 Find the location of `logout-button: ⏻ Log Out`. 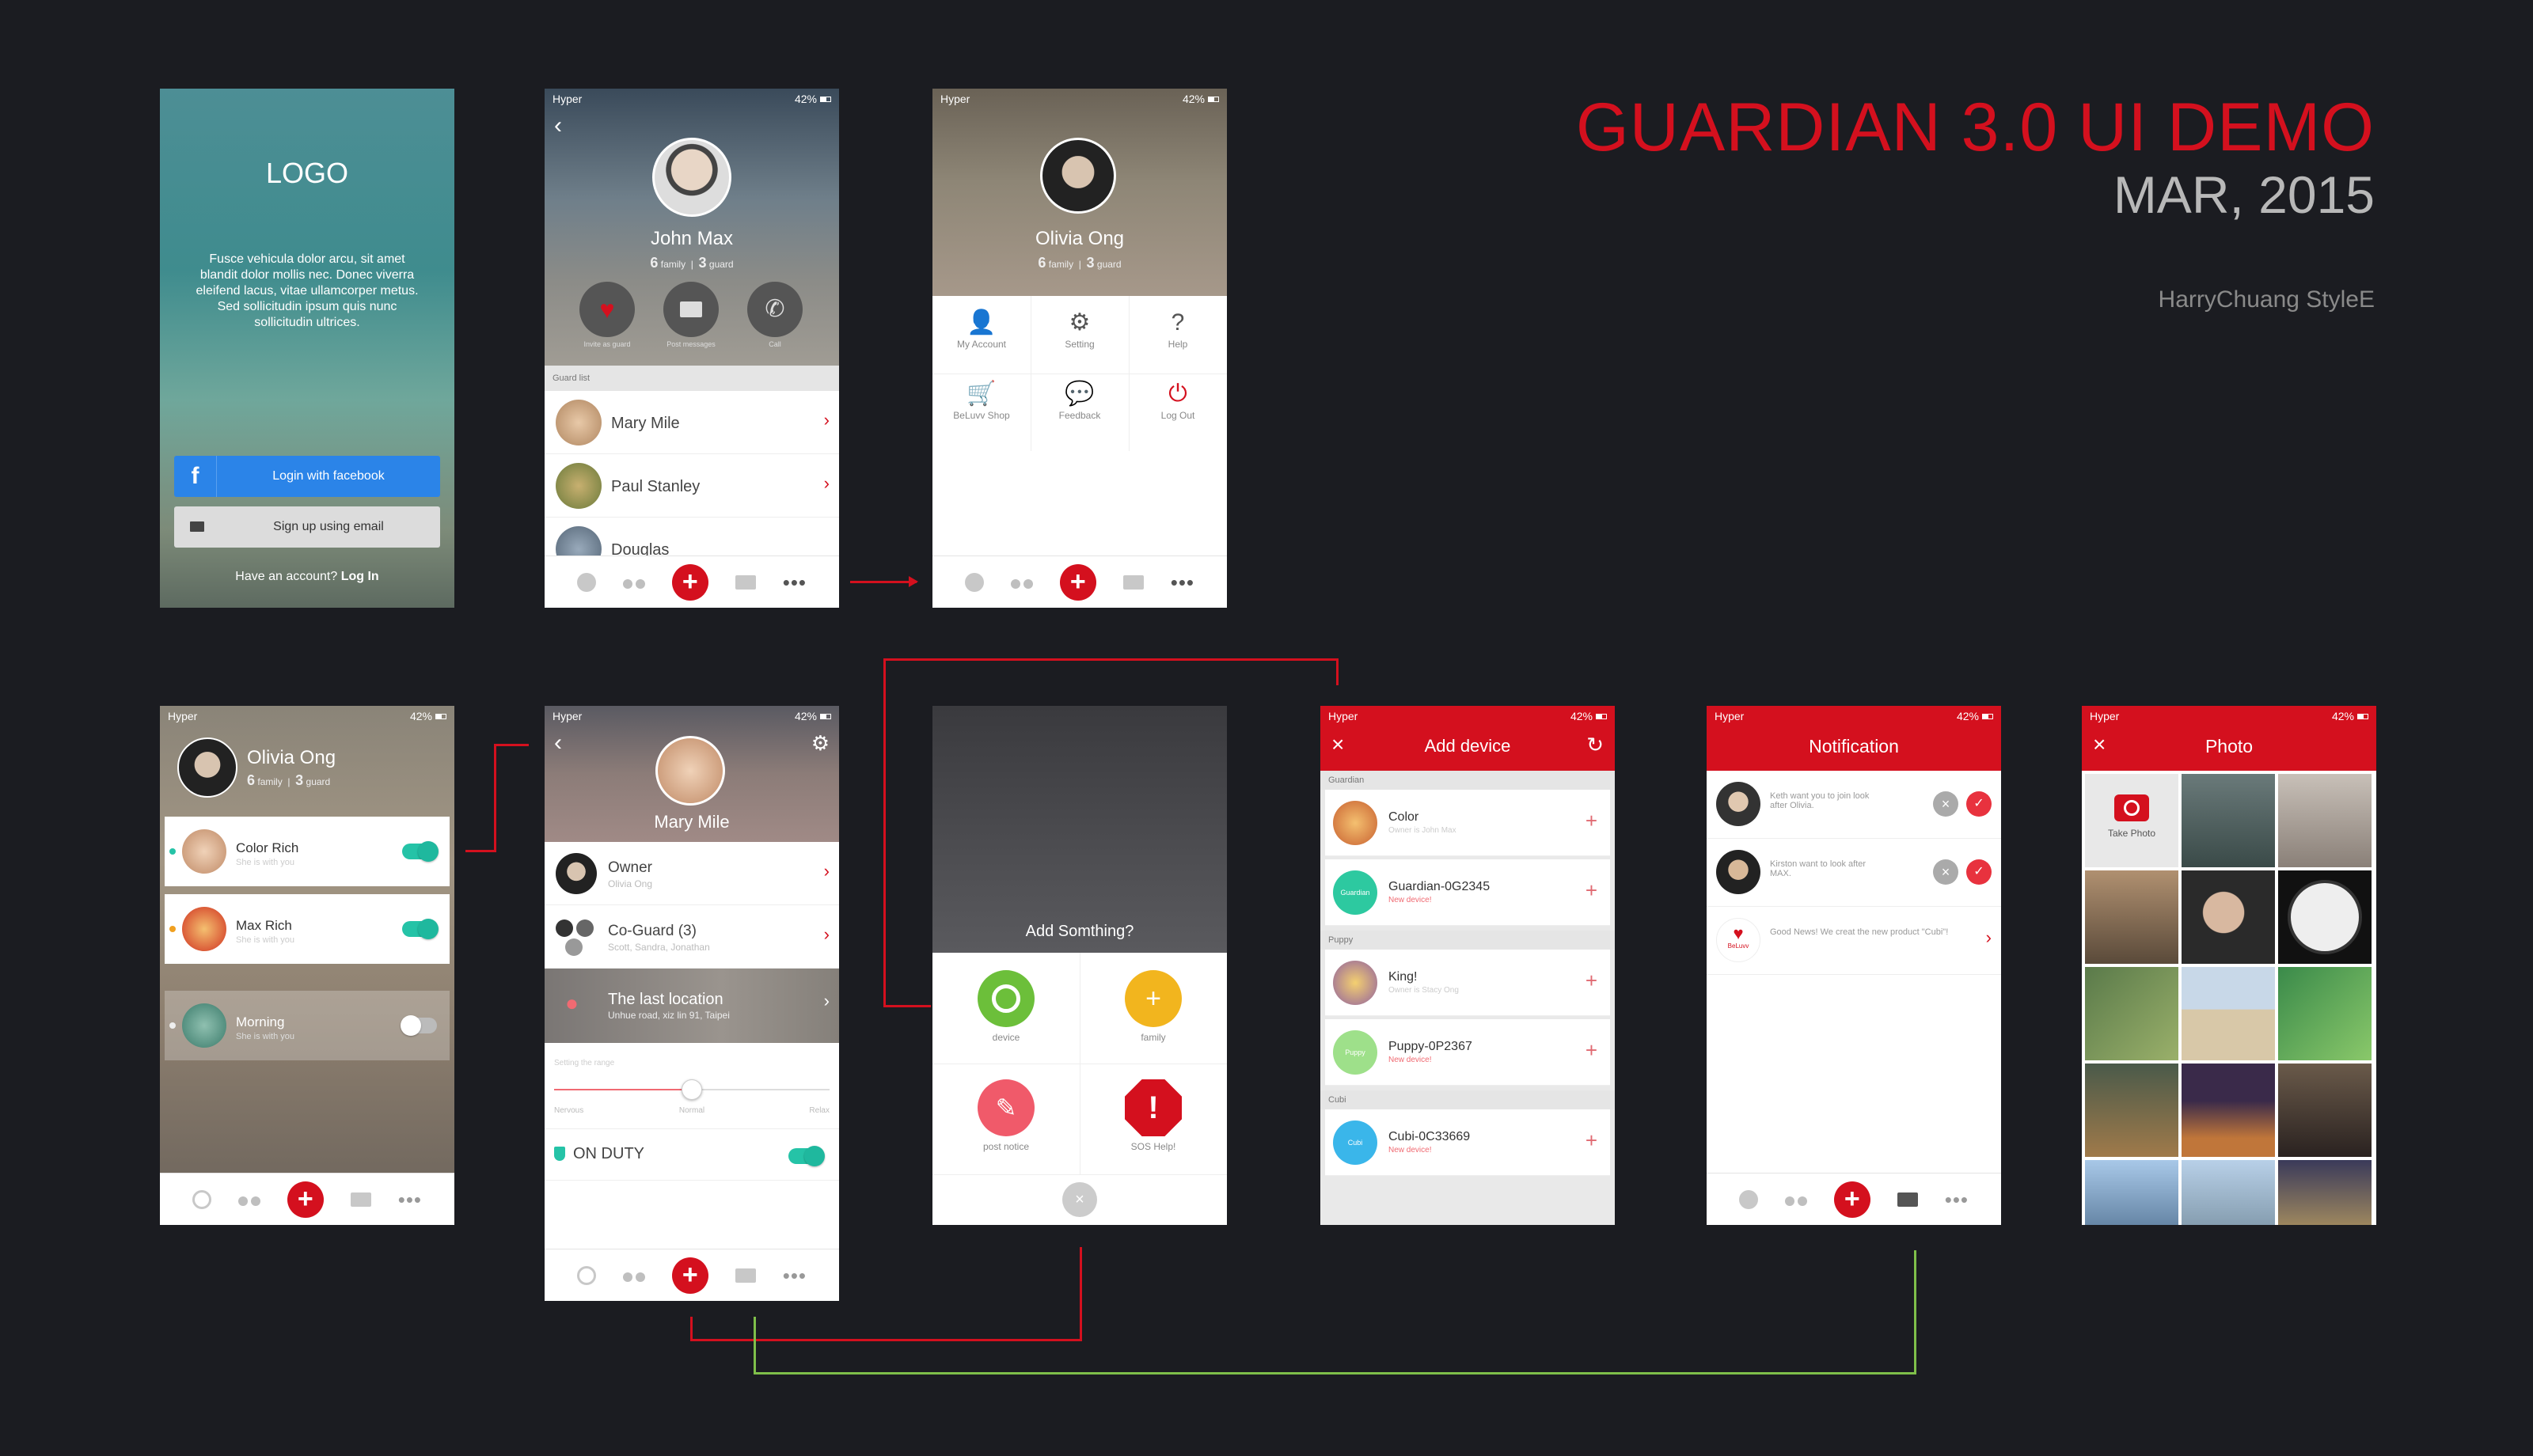

logout-button: ⏻ Log Out is located at coordinates (1178, 401).